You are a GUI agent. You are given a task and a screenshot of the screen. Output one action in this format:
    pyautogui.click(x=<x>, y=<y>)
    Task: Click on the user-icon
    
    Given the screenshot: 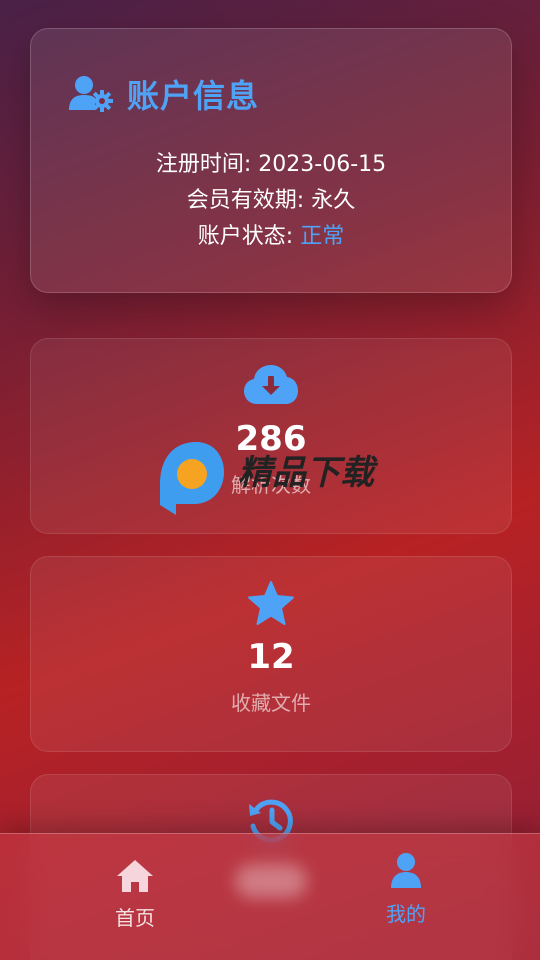 What is the action you would take?
    pyautogui.click(x=406, y=870)
    